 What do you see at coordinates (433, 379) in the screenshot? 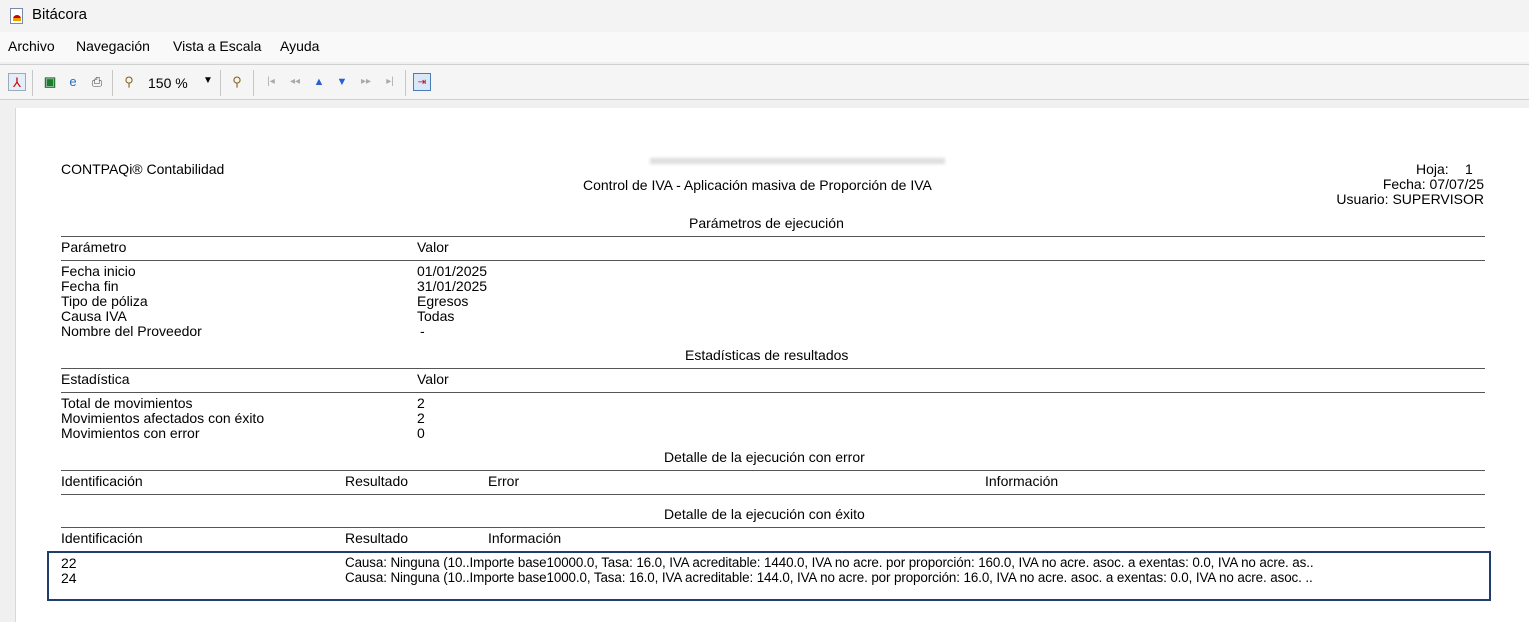
I see `stats-col-2: Valor` at bounding box center [433, 379].